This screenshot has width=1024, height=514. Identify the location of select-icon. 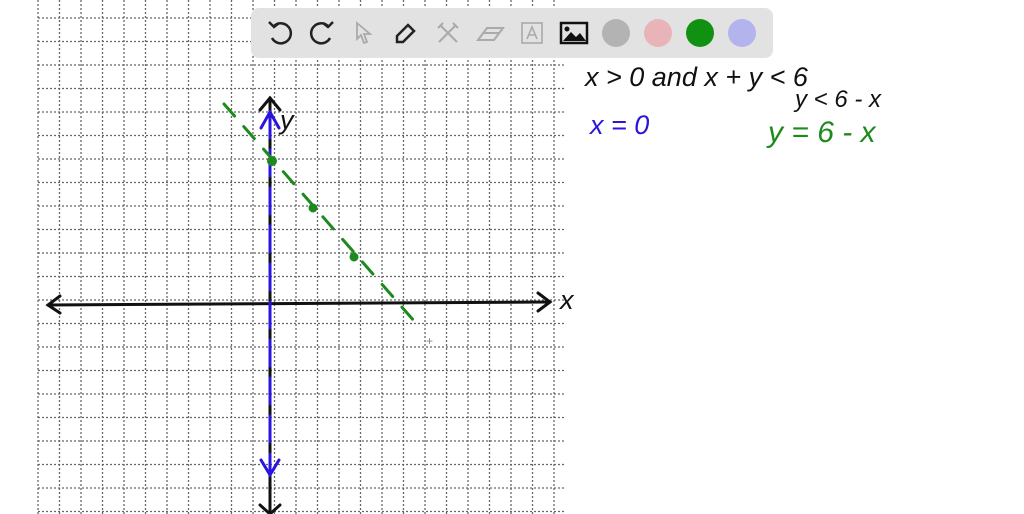
(364, 33).